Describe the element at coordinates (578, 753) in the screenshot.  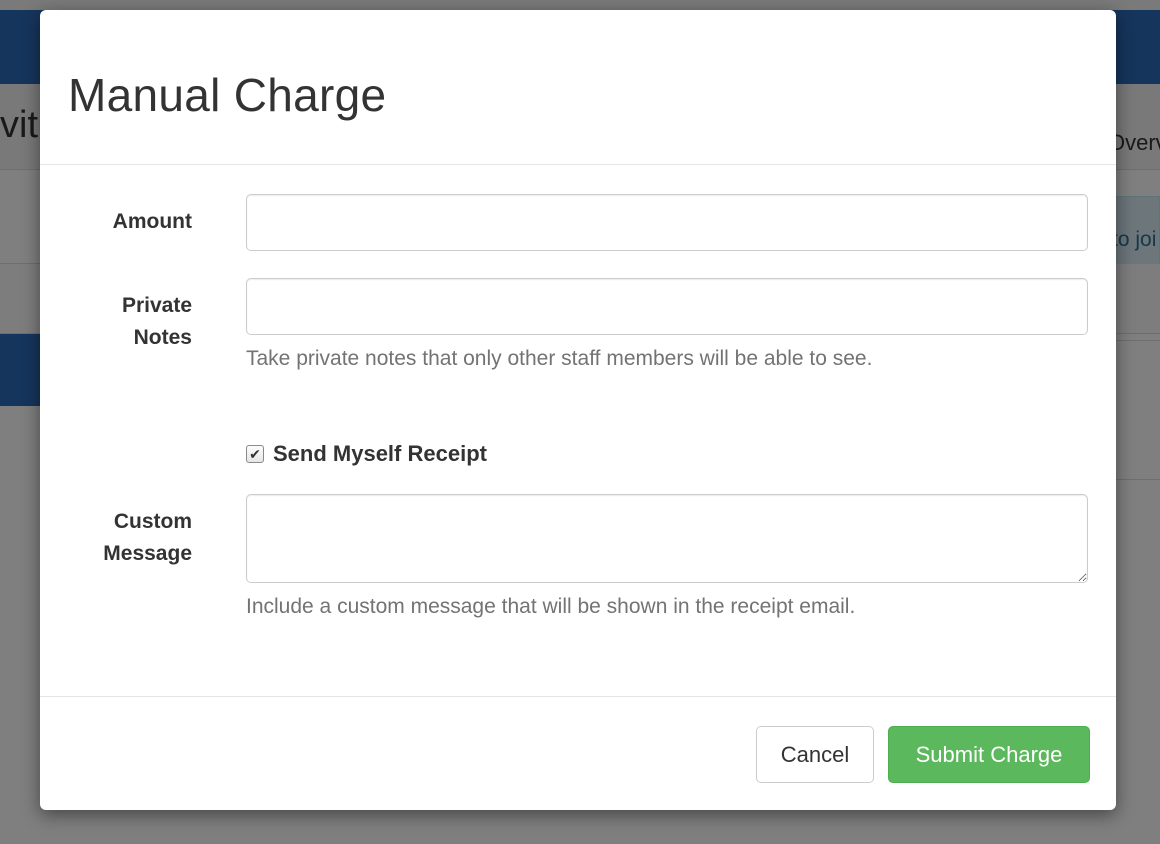
I see `modal-footer: Cancel Submit Charge` at that location.